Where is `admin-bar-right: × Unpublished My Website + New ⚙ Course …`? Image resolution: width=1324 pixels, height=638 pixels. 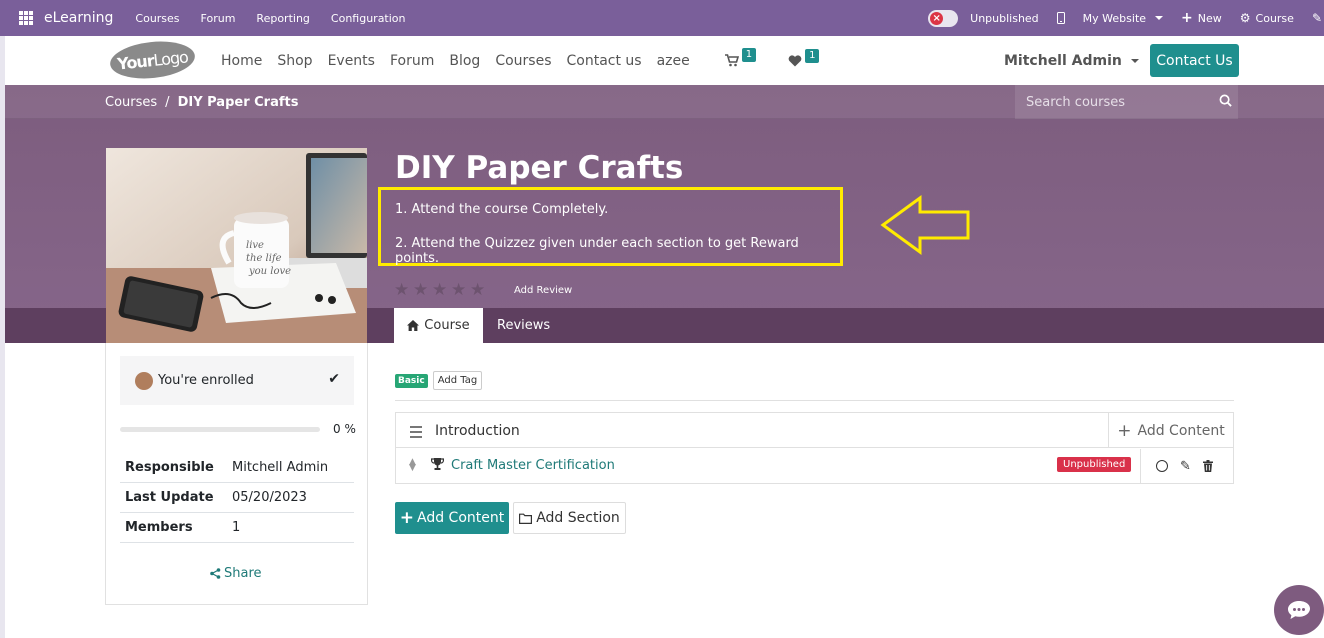
admin-bar-right: × Unpublished My Website + New ⚙ Course … is located at coordinates (1126, 18).